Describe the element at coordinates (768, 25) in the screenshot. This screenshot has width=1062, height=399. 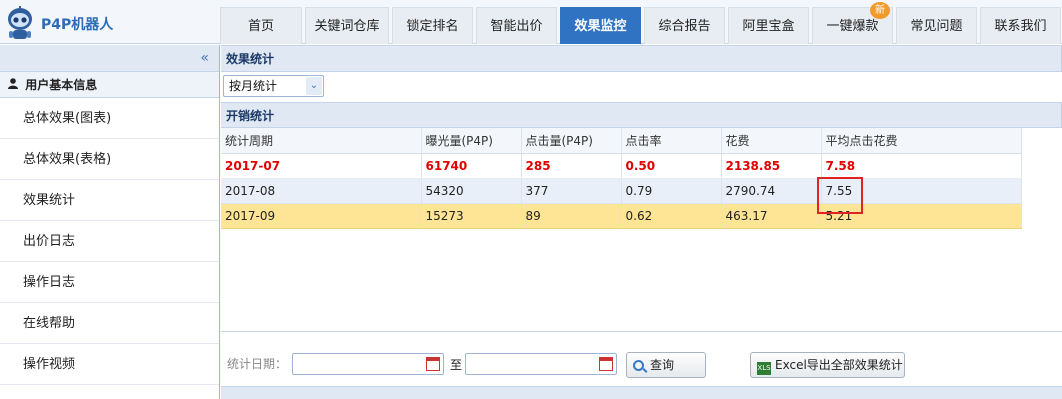
I see `nav-ali-box: 阿里宝盒` at that location.